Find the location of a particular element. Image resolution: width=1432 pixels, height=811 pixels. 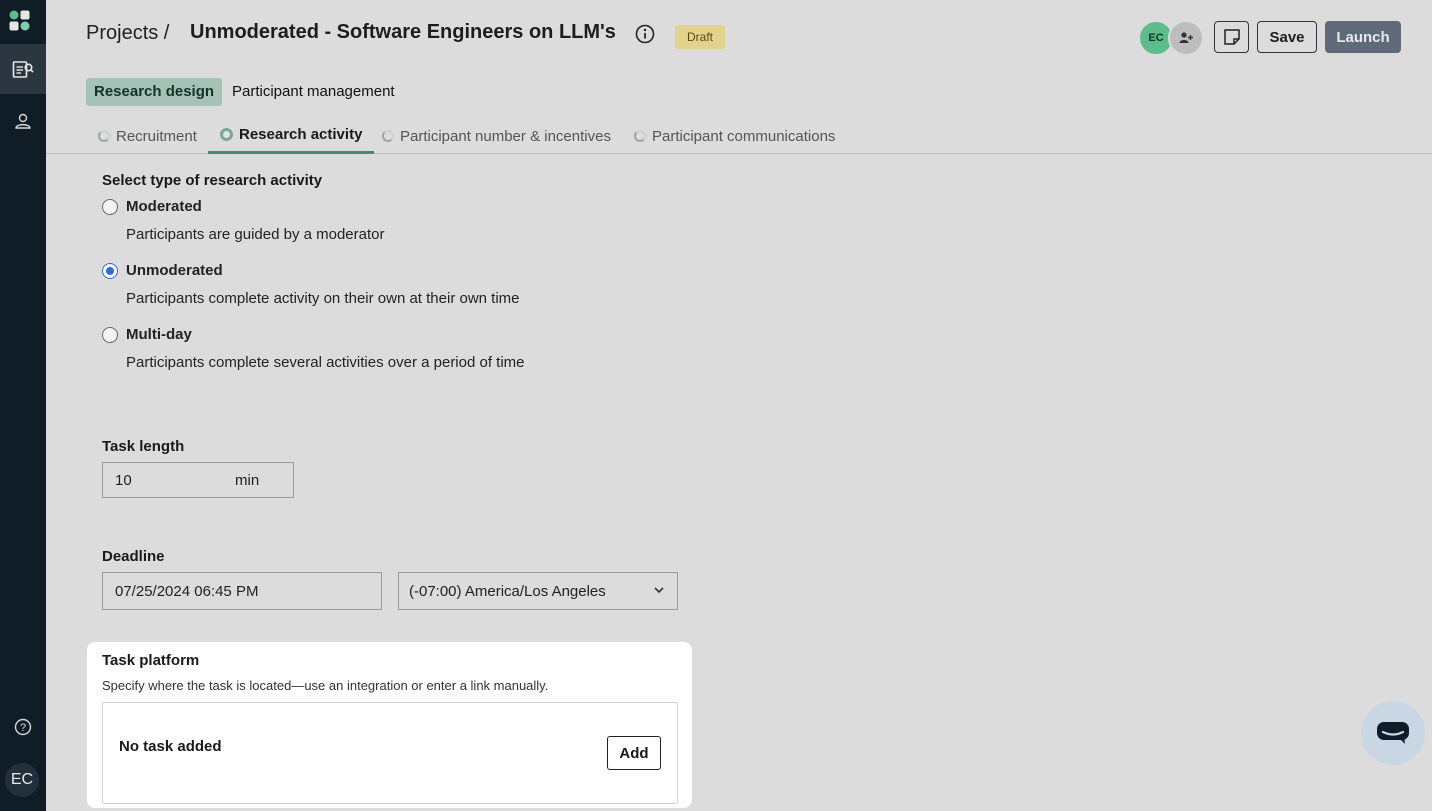

chat-widget-button is located at coordinates (1393, 733).